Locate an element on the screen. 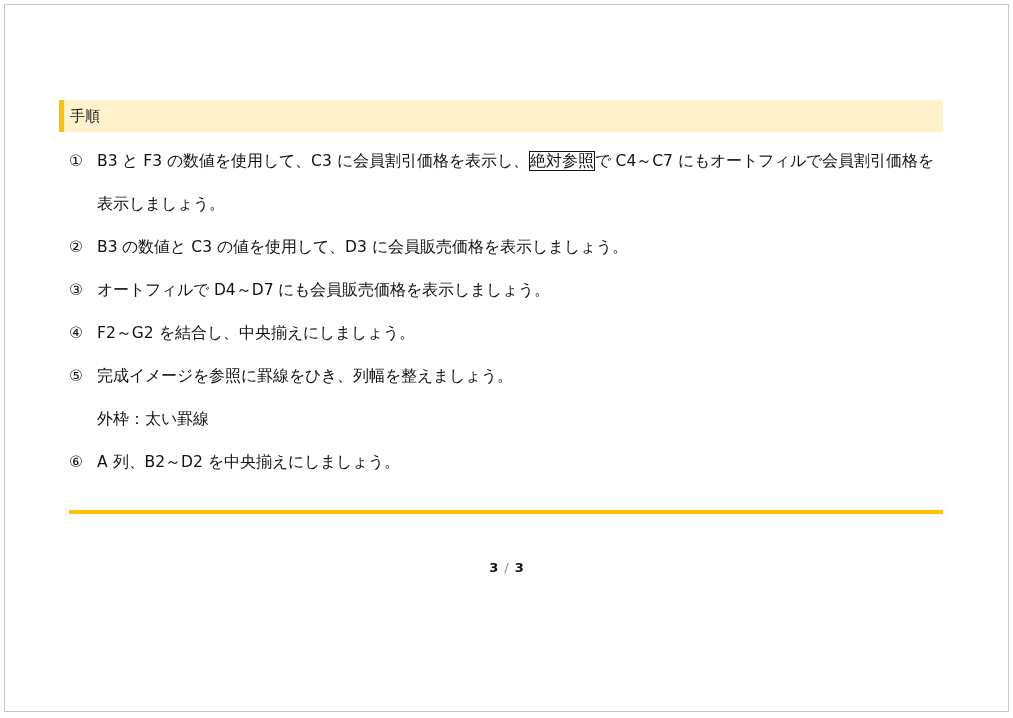 The image size is (1013, 718). step-number: ④ is located at coordinates (76, 333).